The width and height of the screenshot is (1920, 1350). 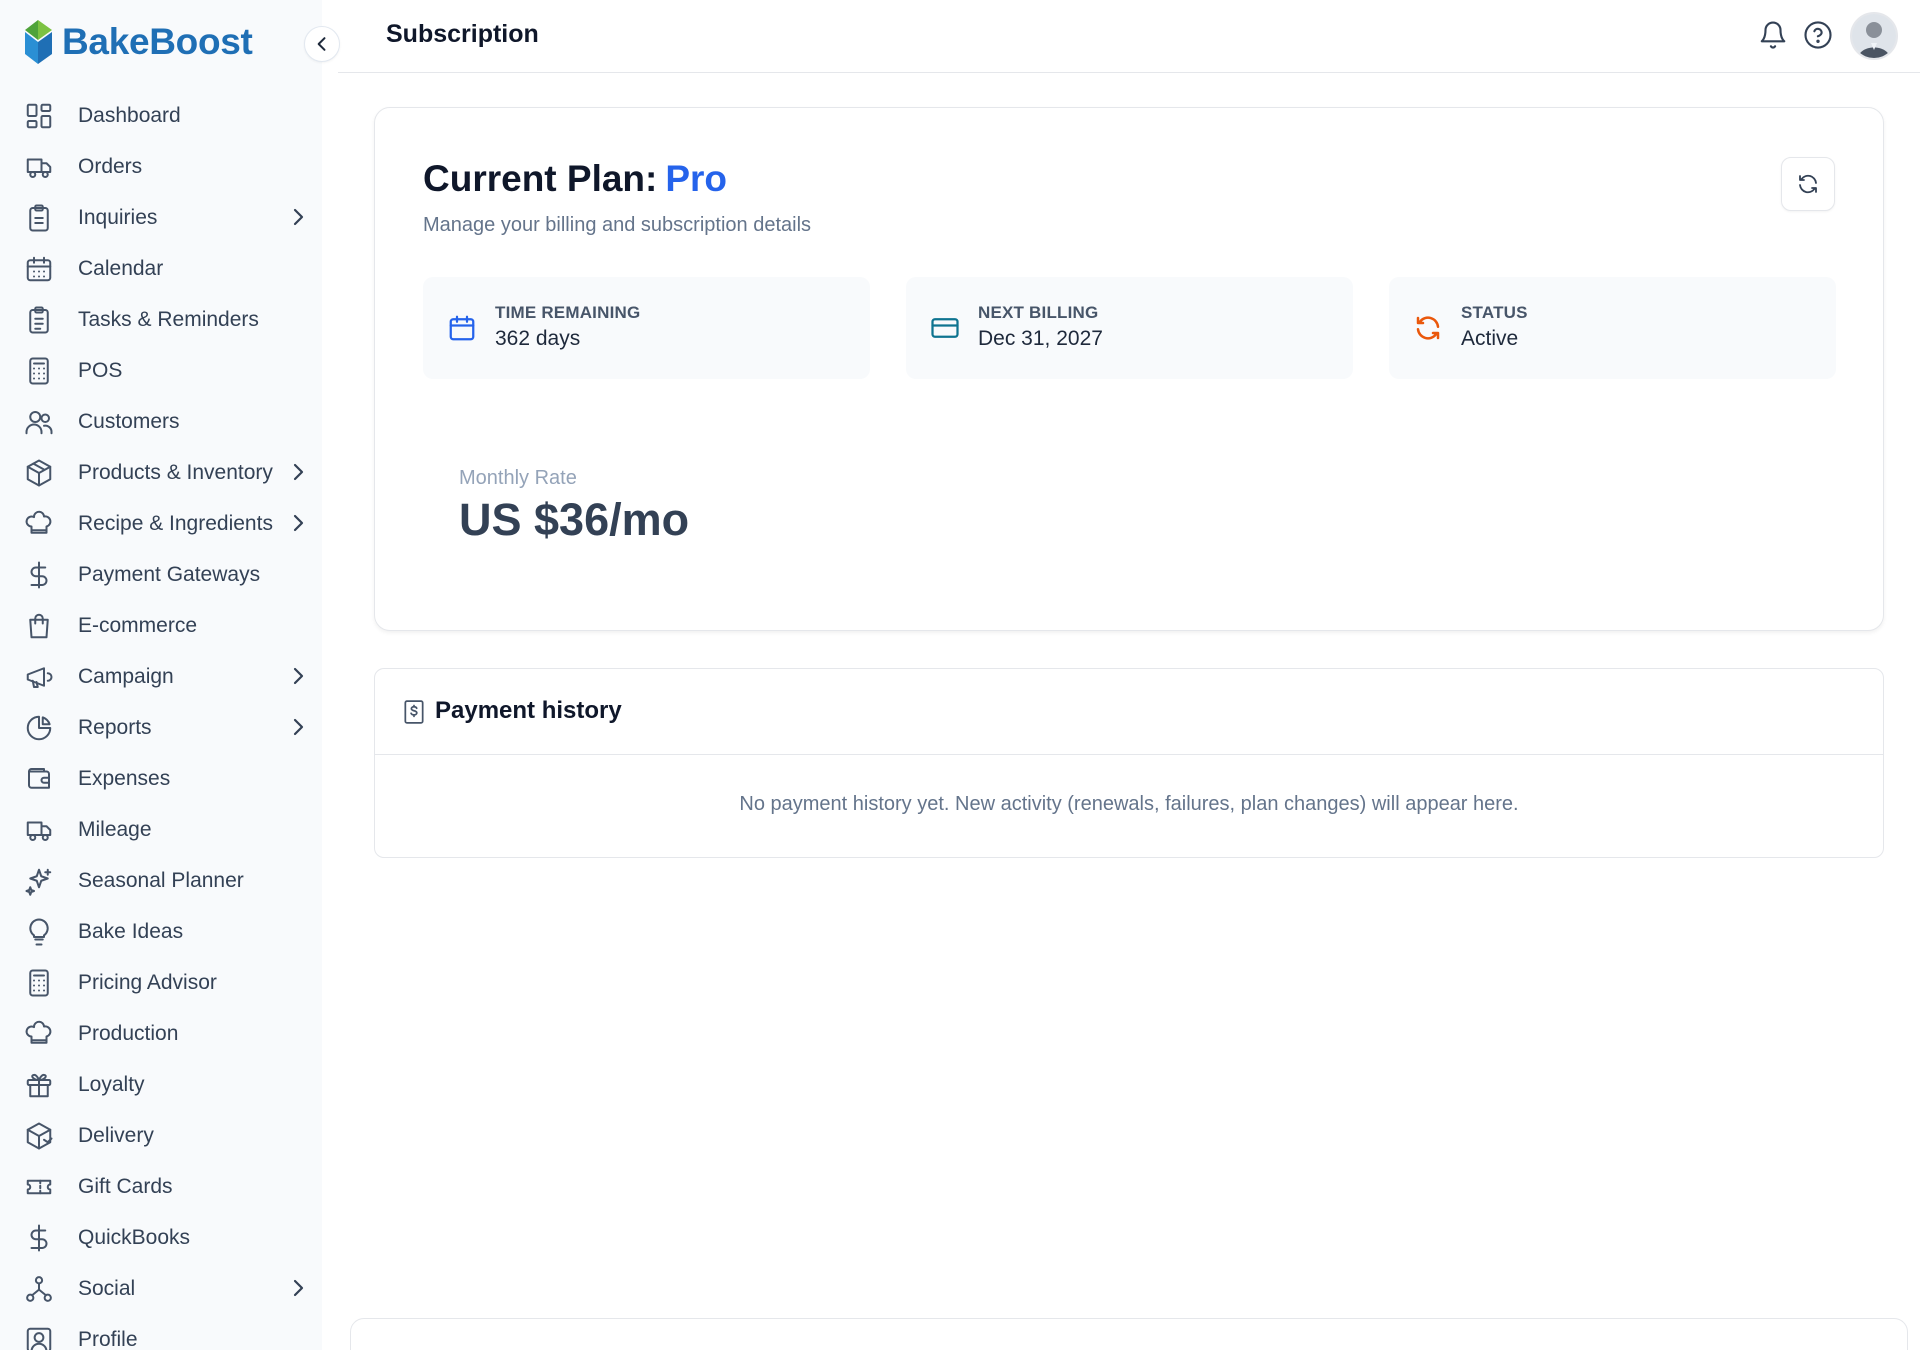 What do you see at coordinates (39, 1085) in the screenshot?
I see `gift-icon` at bounding box center [39, 1085].